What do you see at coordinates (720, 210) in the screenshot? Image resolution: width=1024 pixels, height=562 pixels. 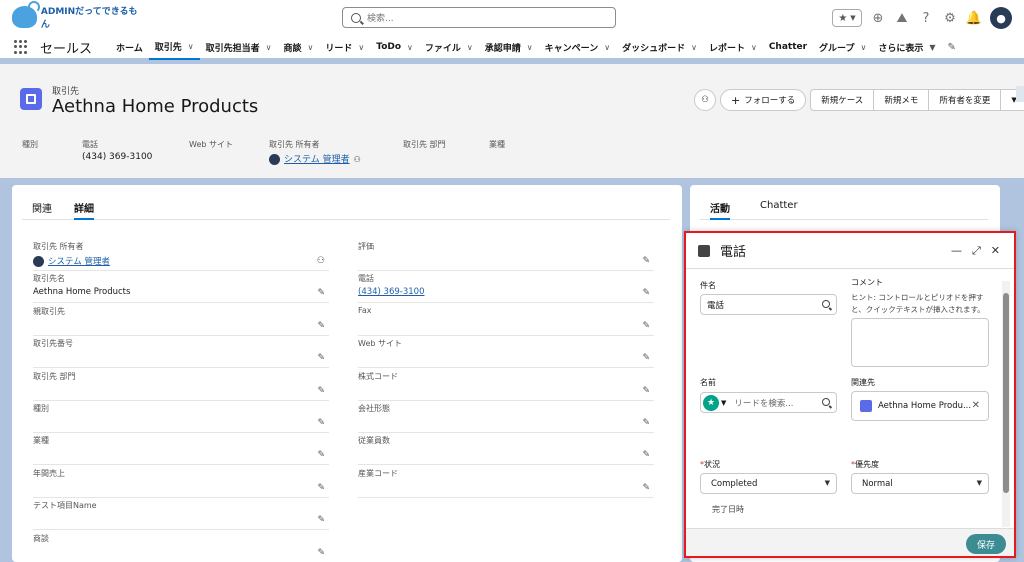 I see `tab-activity: 活動` at bounding box center [720, 210].